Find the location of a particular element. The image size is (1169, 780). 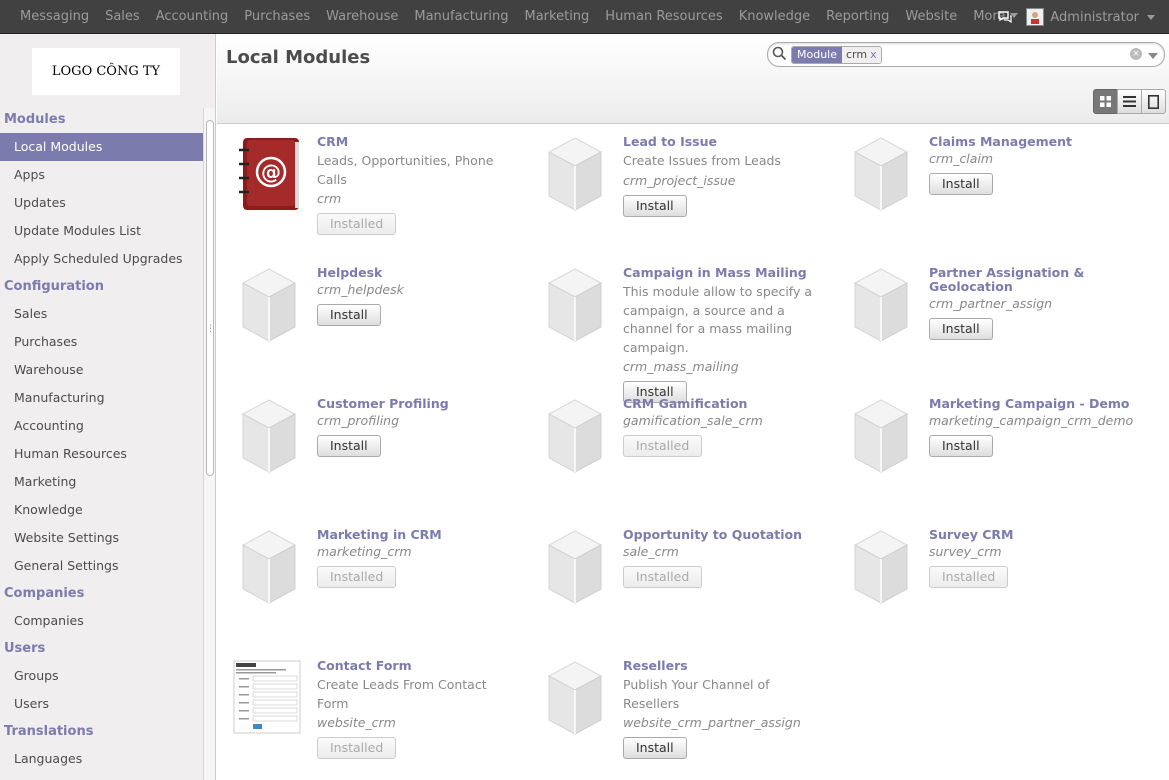

module-name-link: Customer Profiling is located at coordinates (419, 404).